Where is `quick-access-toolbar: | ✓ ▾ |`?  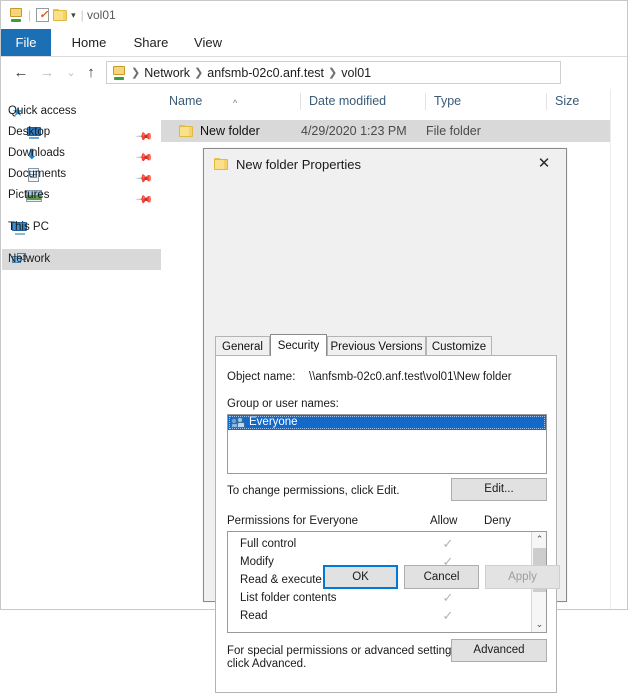
quick-access-toolbar: | ✓ ▾ | is located at coordinates (47, 15).